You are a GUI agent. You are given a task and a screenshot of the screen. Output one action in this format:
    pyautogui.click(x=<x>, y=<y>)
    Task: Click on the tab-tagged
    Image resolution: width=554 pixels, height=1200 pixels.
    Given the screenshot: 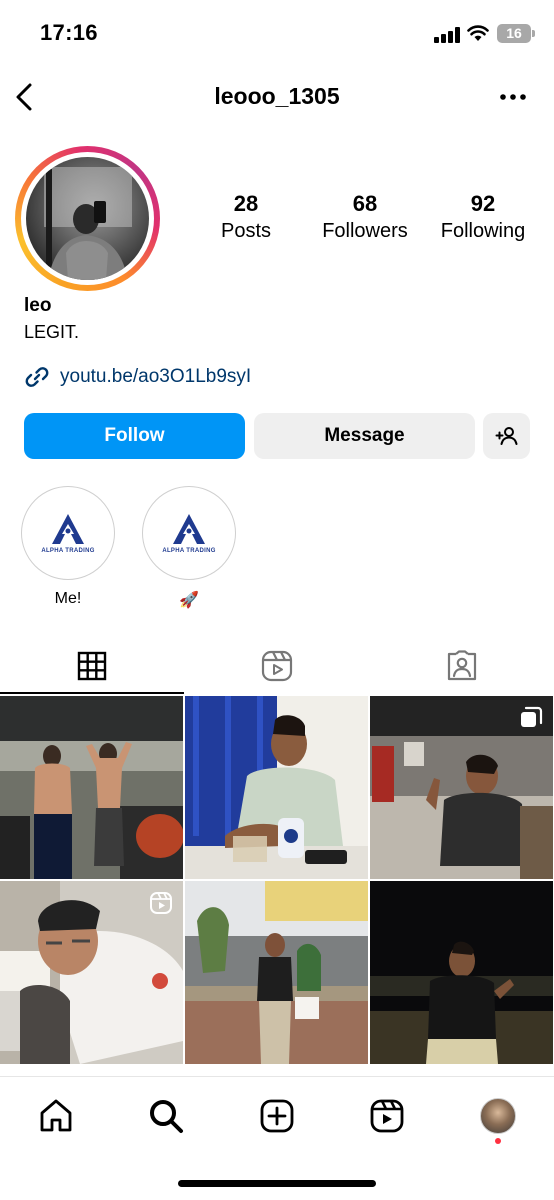 What is the action you would take?
    pyautogui.click(x=462, y=666)
    